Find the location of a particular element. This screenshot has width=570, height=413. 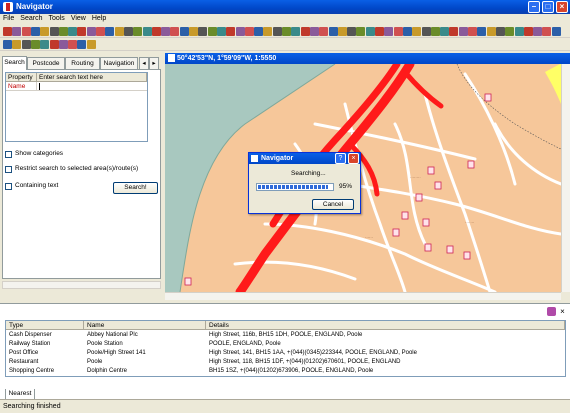

tab-search: Search is located at coordinates (14, 63).